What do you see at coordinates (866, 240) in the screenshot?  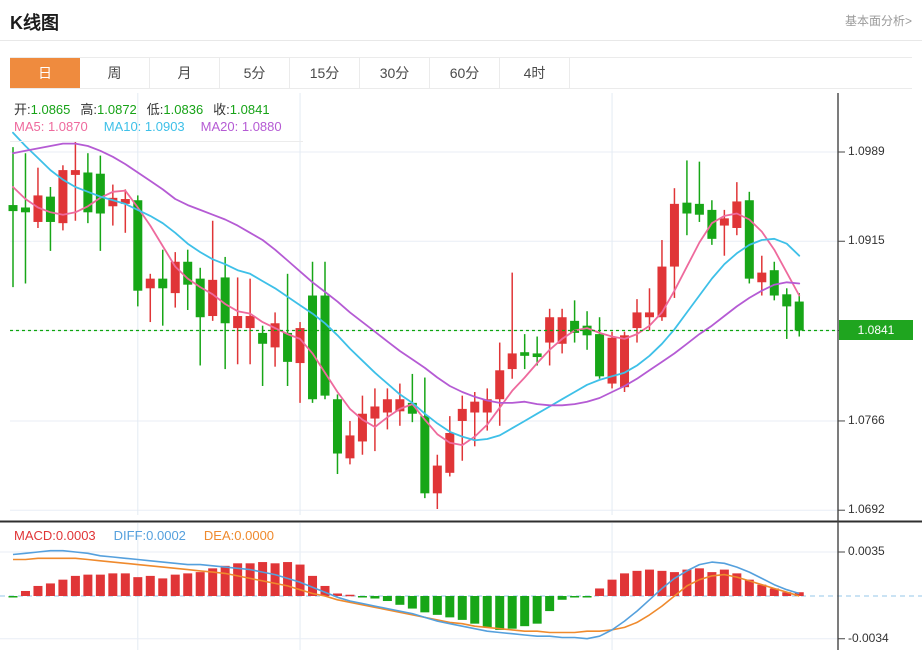 I see `price-tick-label: 1.0915` at bounding box center [866, 240].